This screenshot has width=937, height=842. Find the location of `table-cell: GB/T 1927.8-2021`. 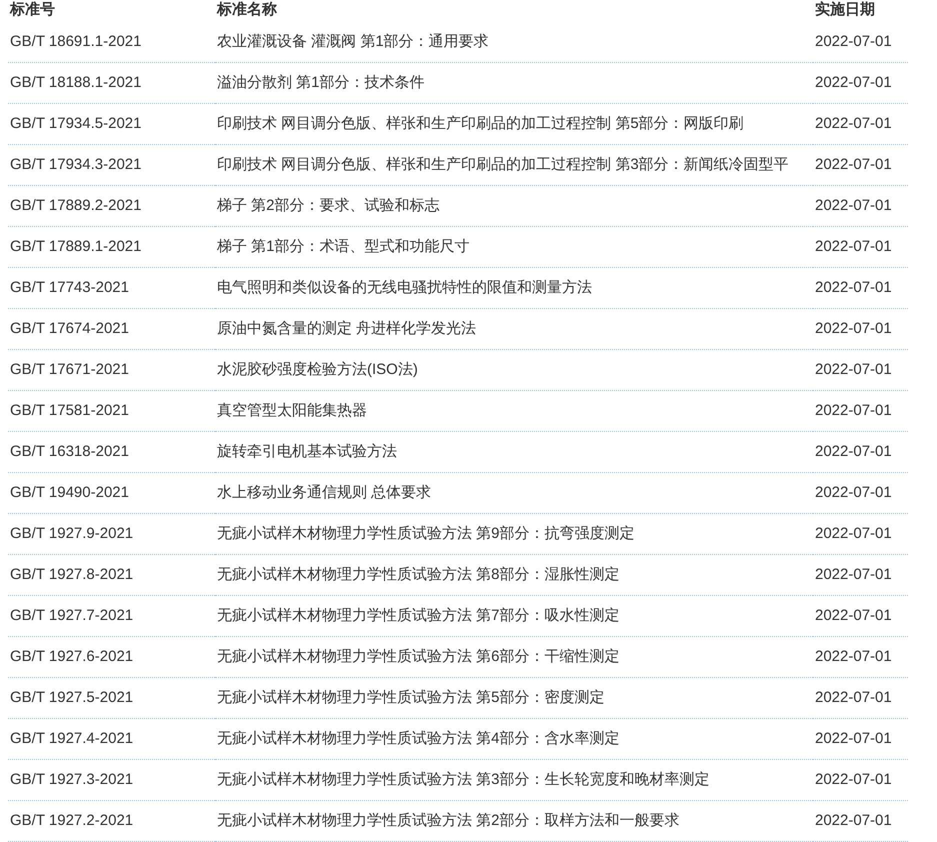

table-cell: GB/T 1927.8-2021 is located at coordinates (111, 575).